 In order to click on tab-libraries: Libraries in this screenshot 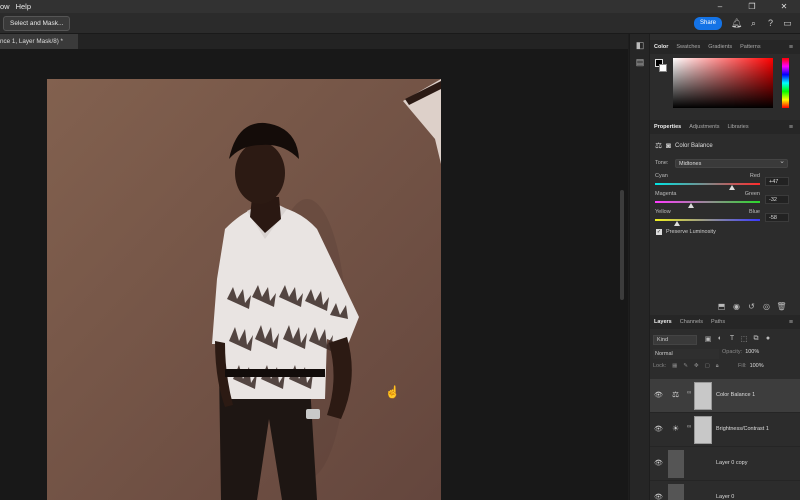, I will do `click(737, 127)`.